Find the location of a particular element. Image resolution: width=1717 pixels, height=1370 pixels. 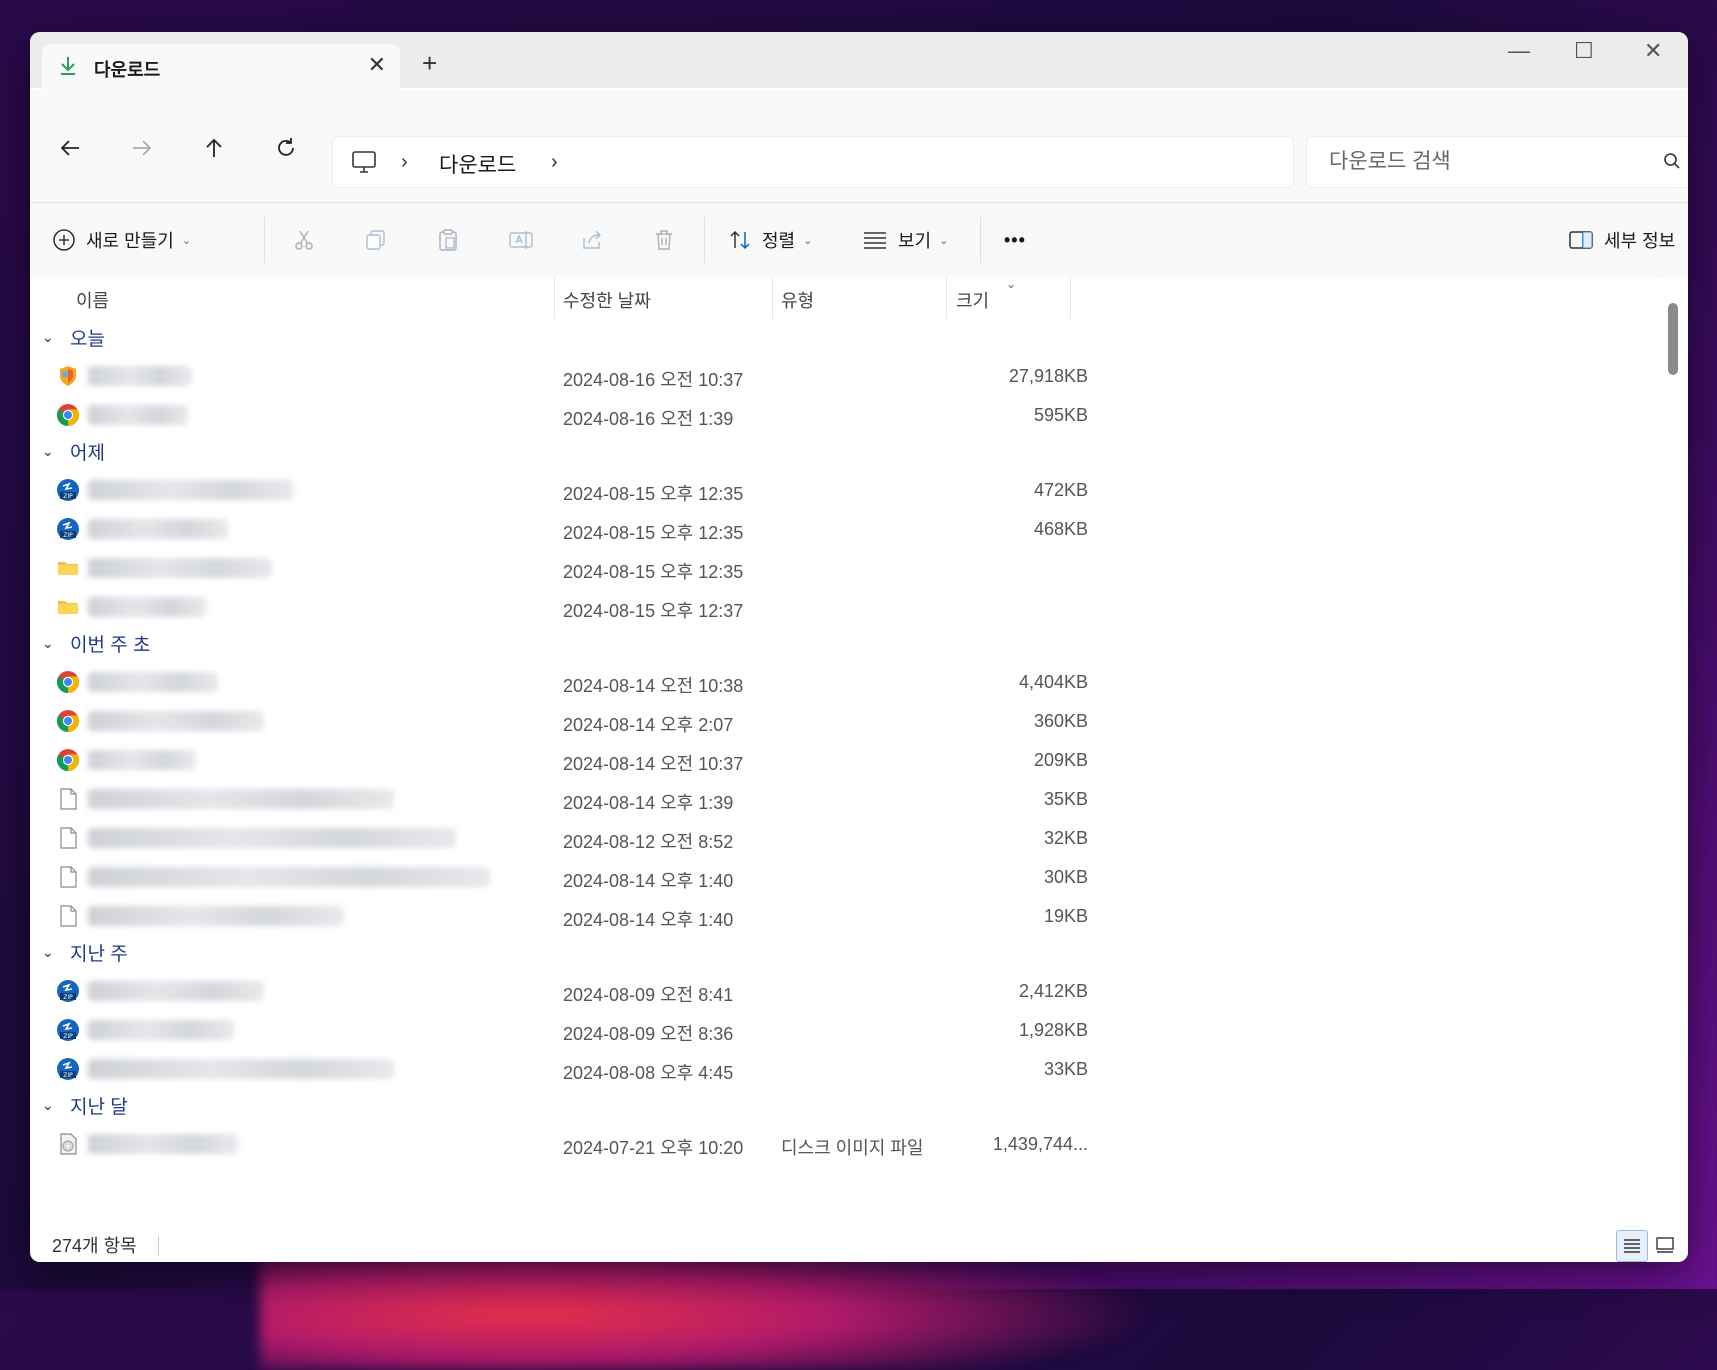

breadcrumb-downloads: 다운로드 is located at coordinates (477, 164).